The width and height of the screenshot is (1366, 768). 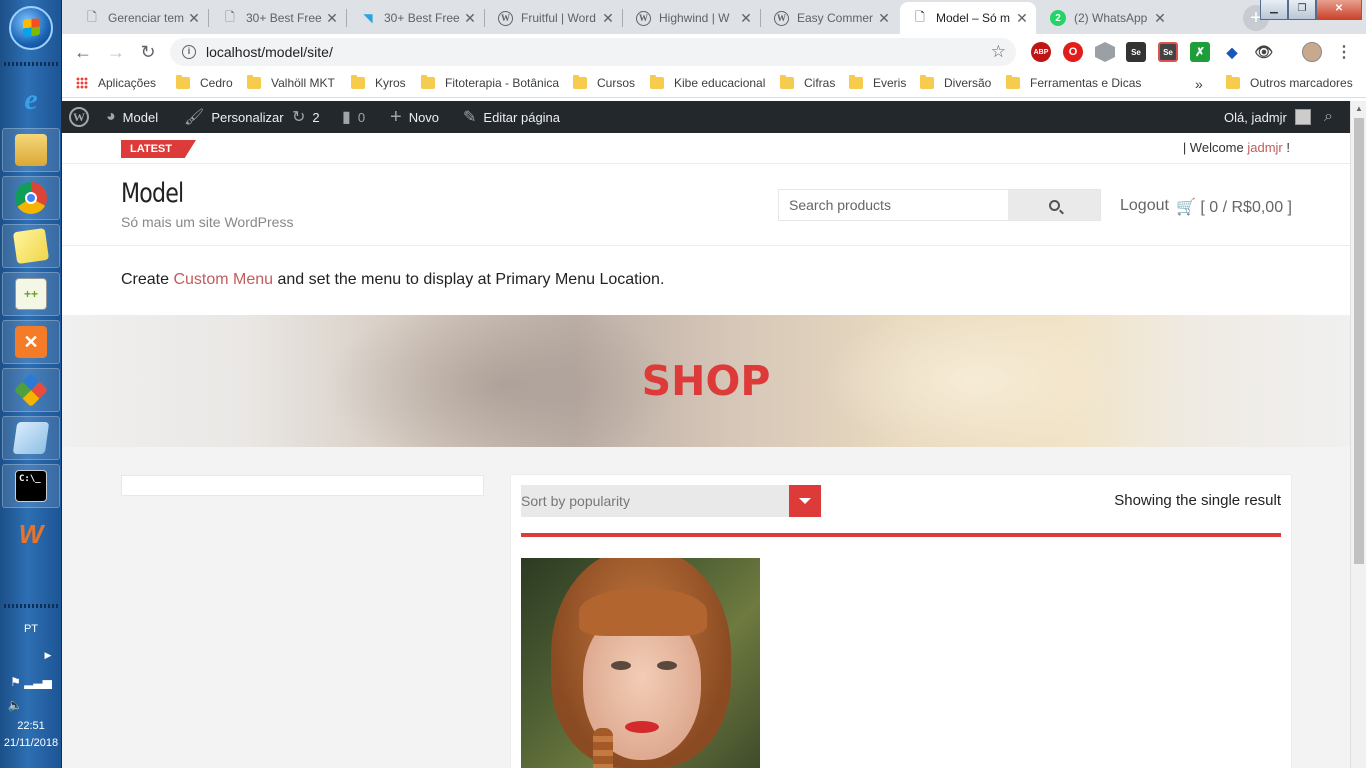 I want to click on selenium-recorder-icon: Se, so click(x=1168, y=52).